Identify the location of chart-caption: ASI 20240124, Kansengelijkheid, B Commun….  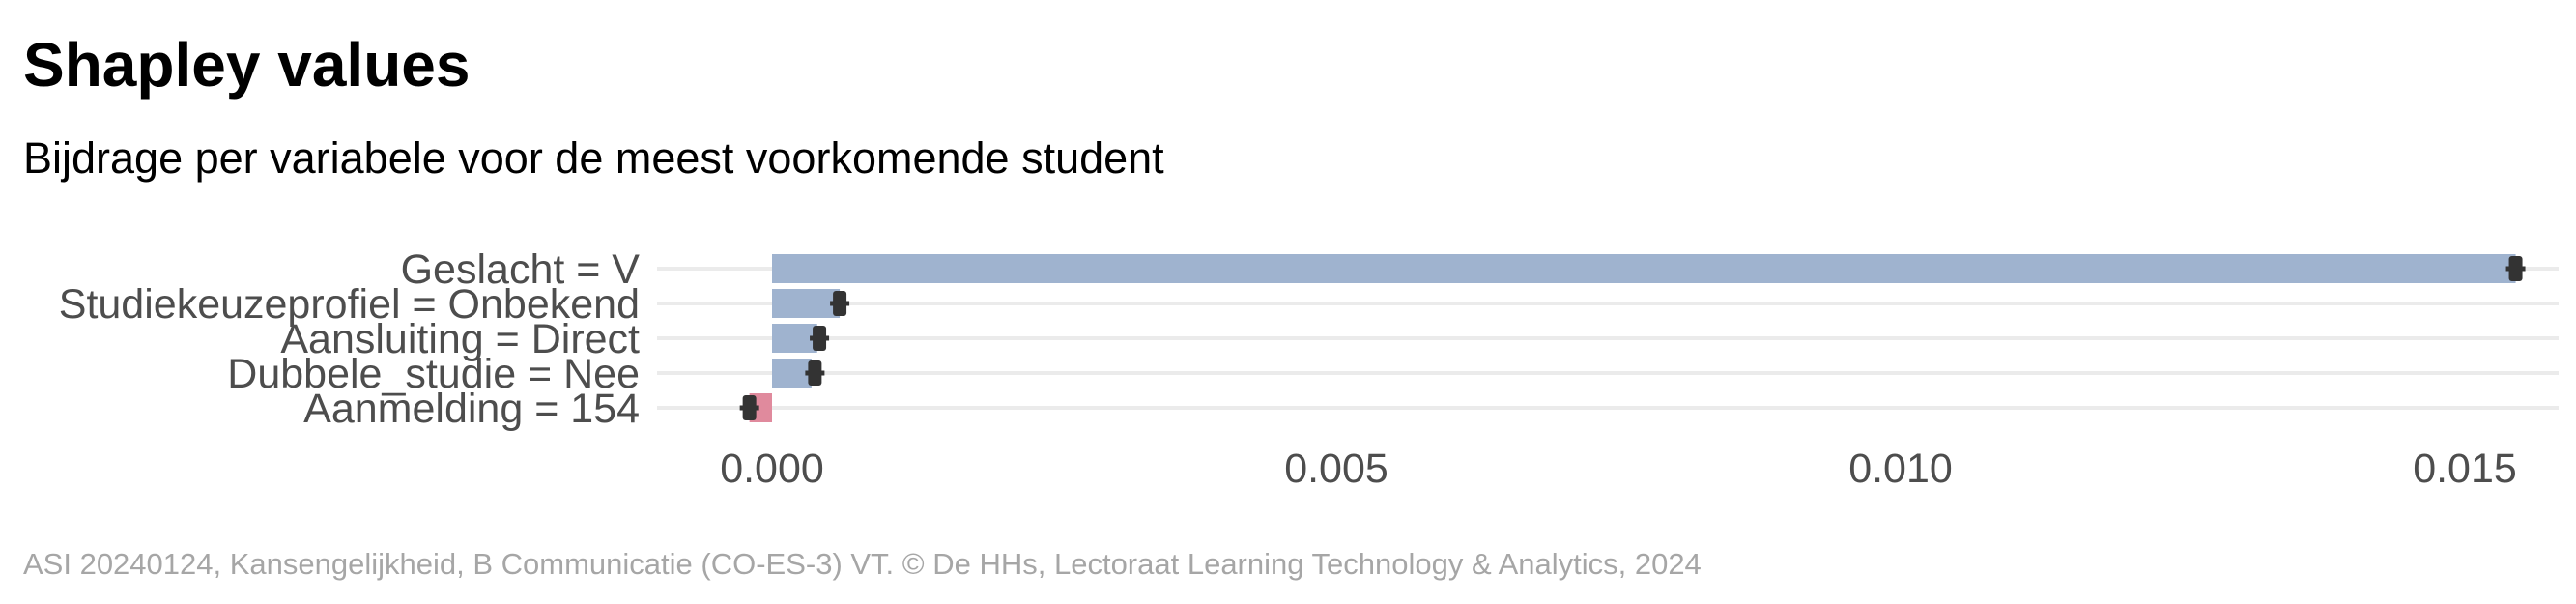
(863, 564).